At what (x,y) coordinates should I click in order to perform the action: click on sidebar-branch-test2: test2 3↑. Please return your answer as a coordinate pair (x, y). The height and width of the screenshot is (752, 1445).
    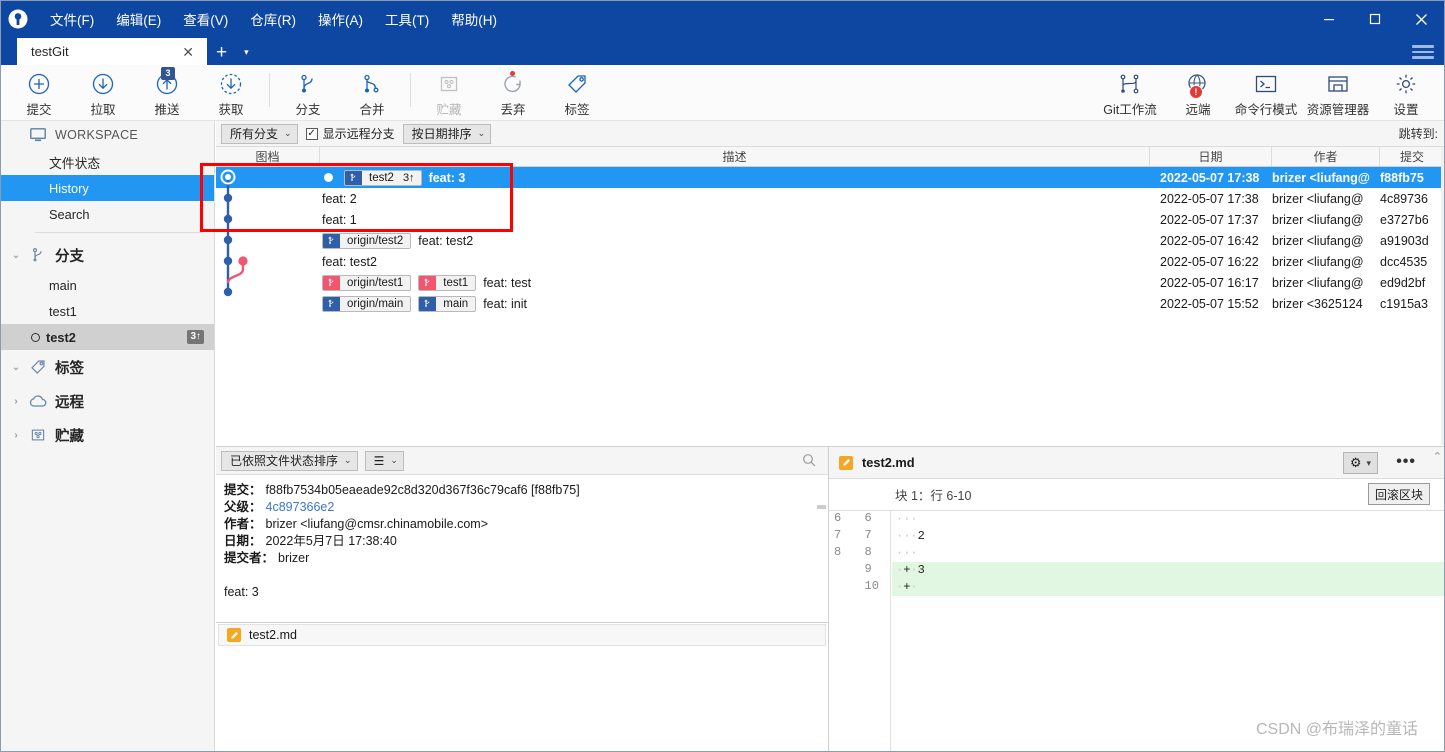
    Looking at the image, I should click on (107, 337).